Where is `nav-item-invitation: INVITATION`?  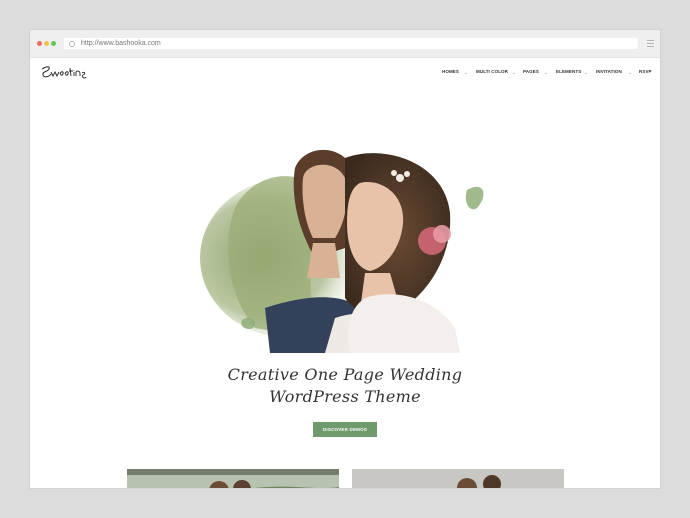
nav-item-invitation: INVITATION is located at coordinates (609, 71).